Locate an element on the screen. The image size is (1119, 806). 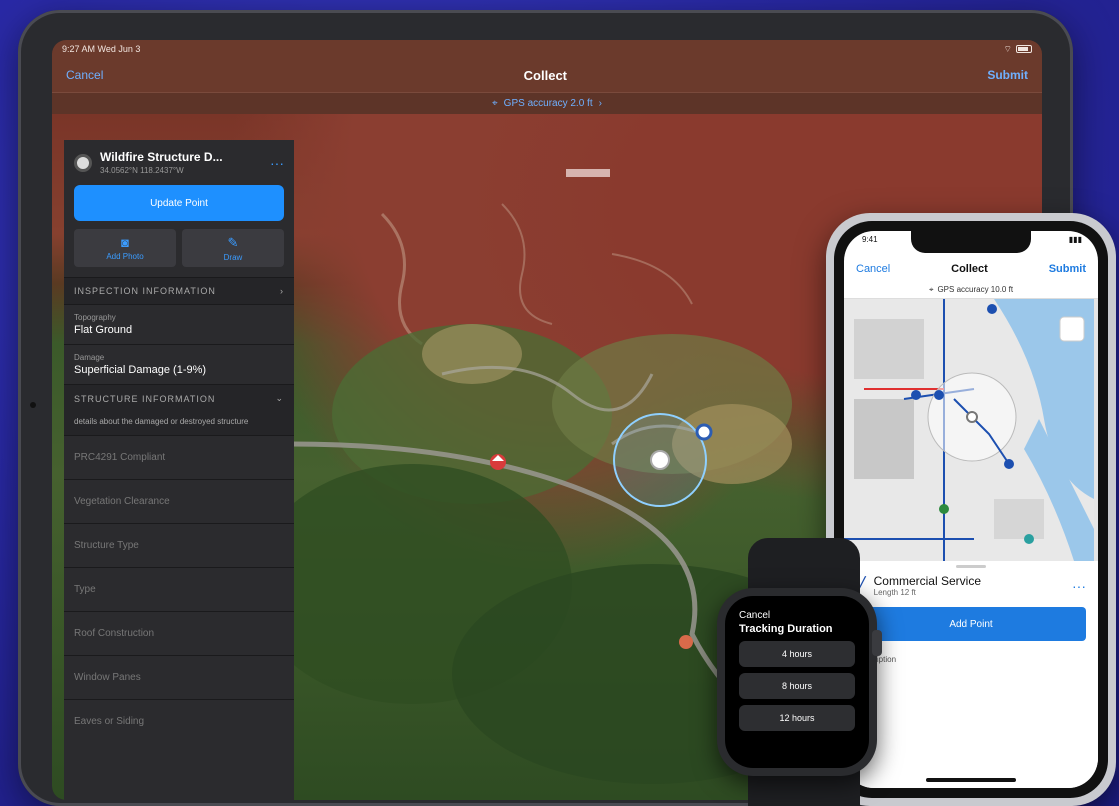
page-title: Collect is located at coordinates (545, 75).